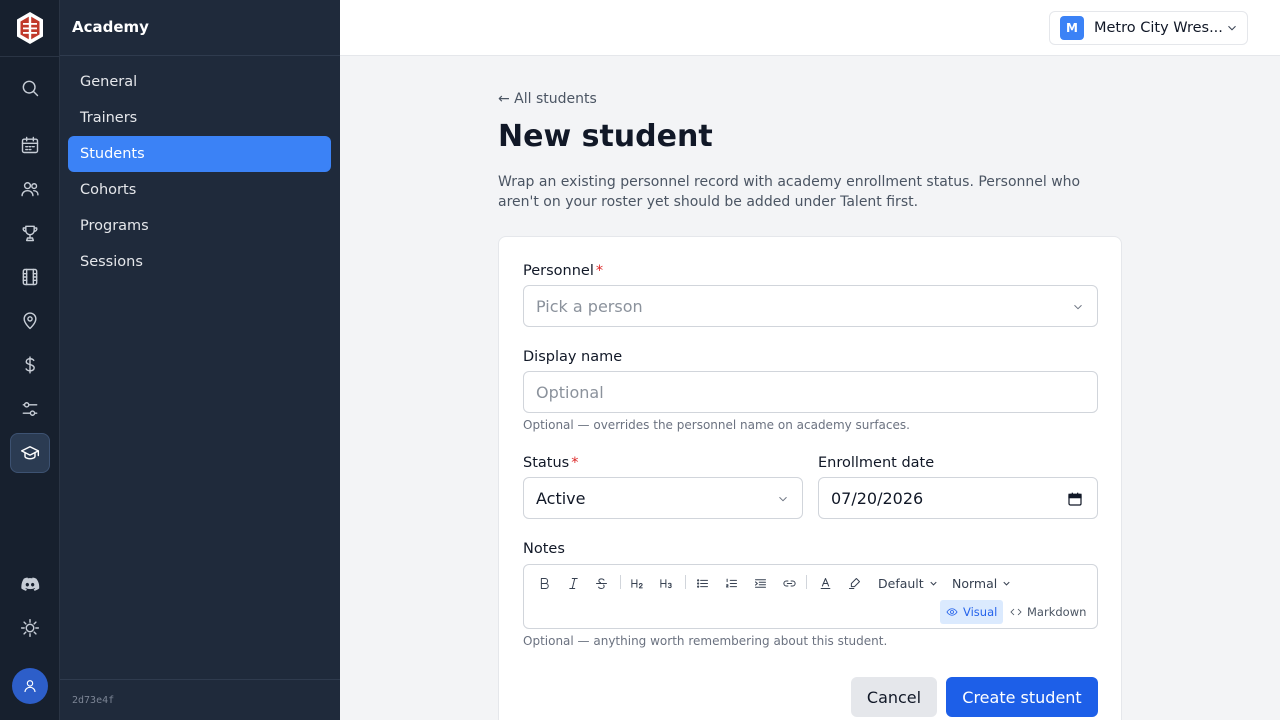 This screenshot has height=720, width=1280. I want to click on sidebar-item-cohorts: Cohorts, so click(199, 190).